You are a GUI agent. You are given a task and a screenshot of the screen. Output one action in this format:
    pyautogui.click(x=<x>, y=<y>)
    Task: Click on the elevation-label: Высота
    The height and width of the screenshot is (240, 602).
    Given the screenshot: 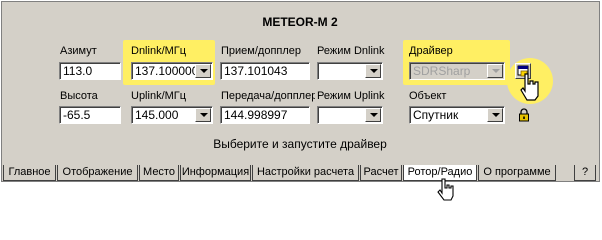 What is the action you would take?
    pyautogui.click(x=79, y=96)
    